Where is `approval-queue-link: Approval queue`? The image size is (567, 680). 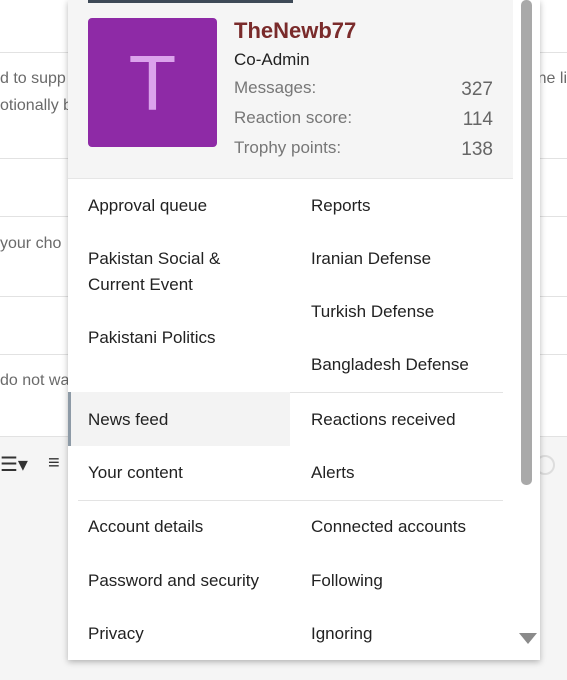 approval-queue-link: Approval queue is located at coordinates (147, 206).